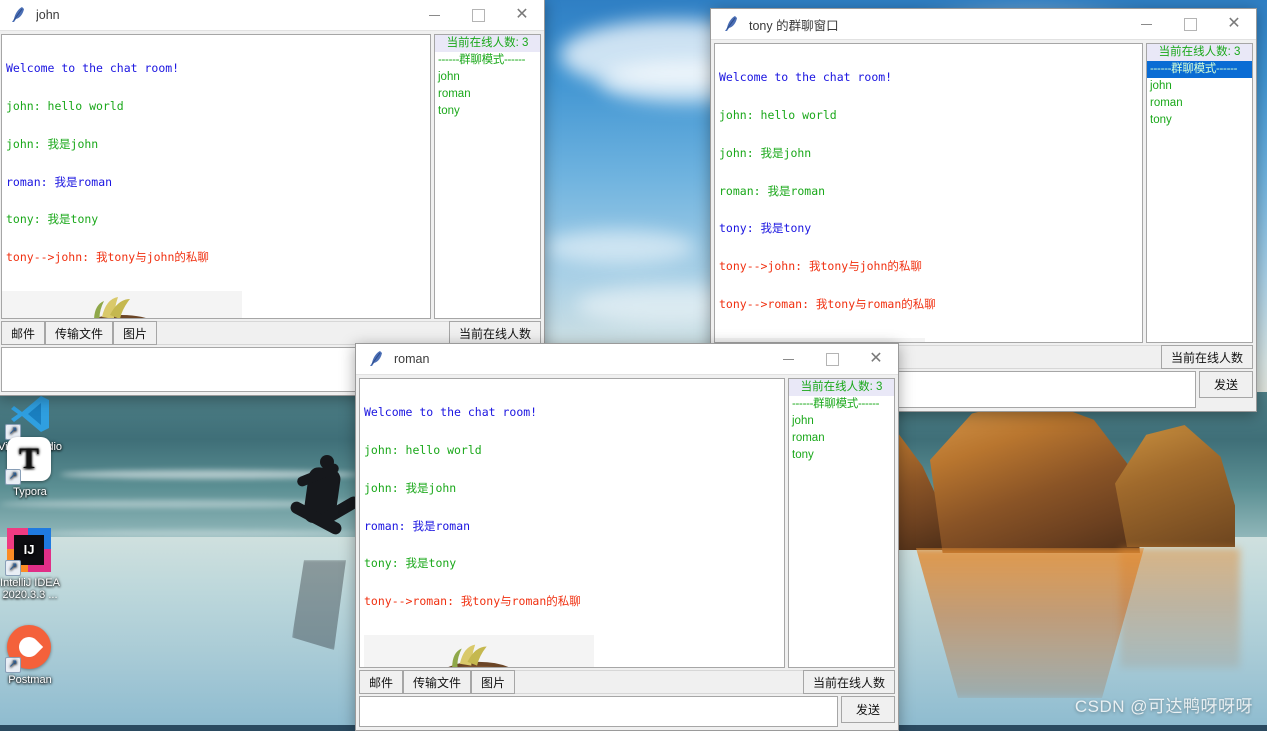 Image resolution: width=1267 pixels, height=731 pixels. What do you see at coordinates (29, 416) in the screenshot?
I see `vscode-icon: ↗` at bounding box center [29, 416].